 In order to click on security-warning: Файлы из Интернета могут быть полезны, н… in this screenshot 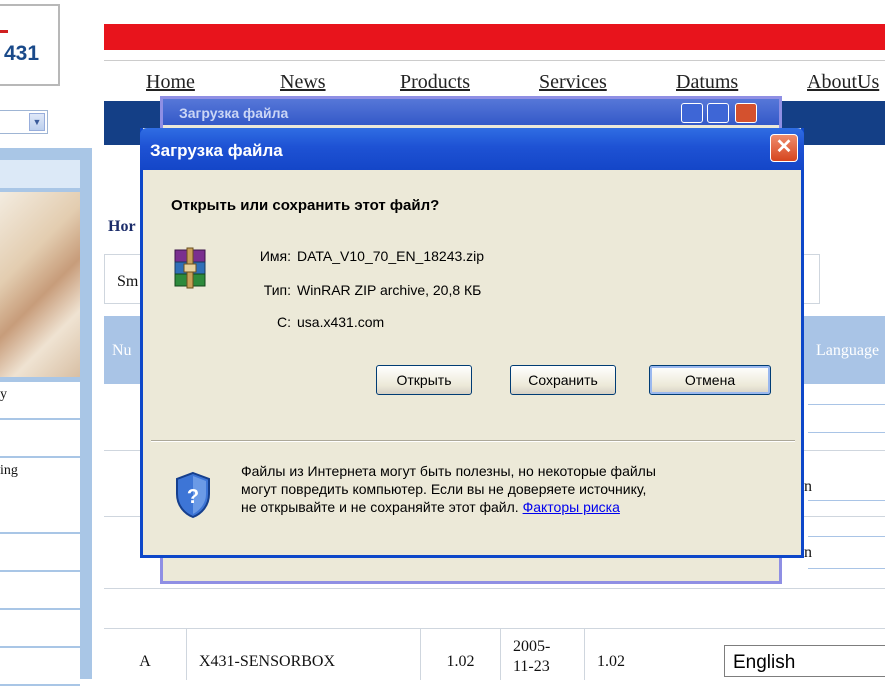, I will do `click(511, 489)`.